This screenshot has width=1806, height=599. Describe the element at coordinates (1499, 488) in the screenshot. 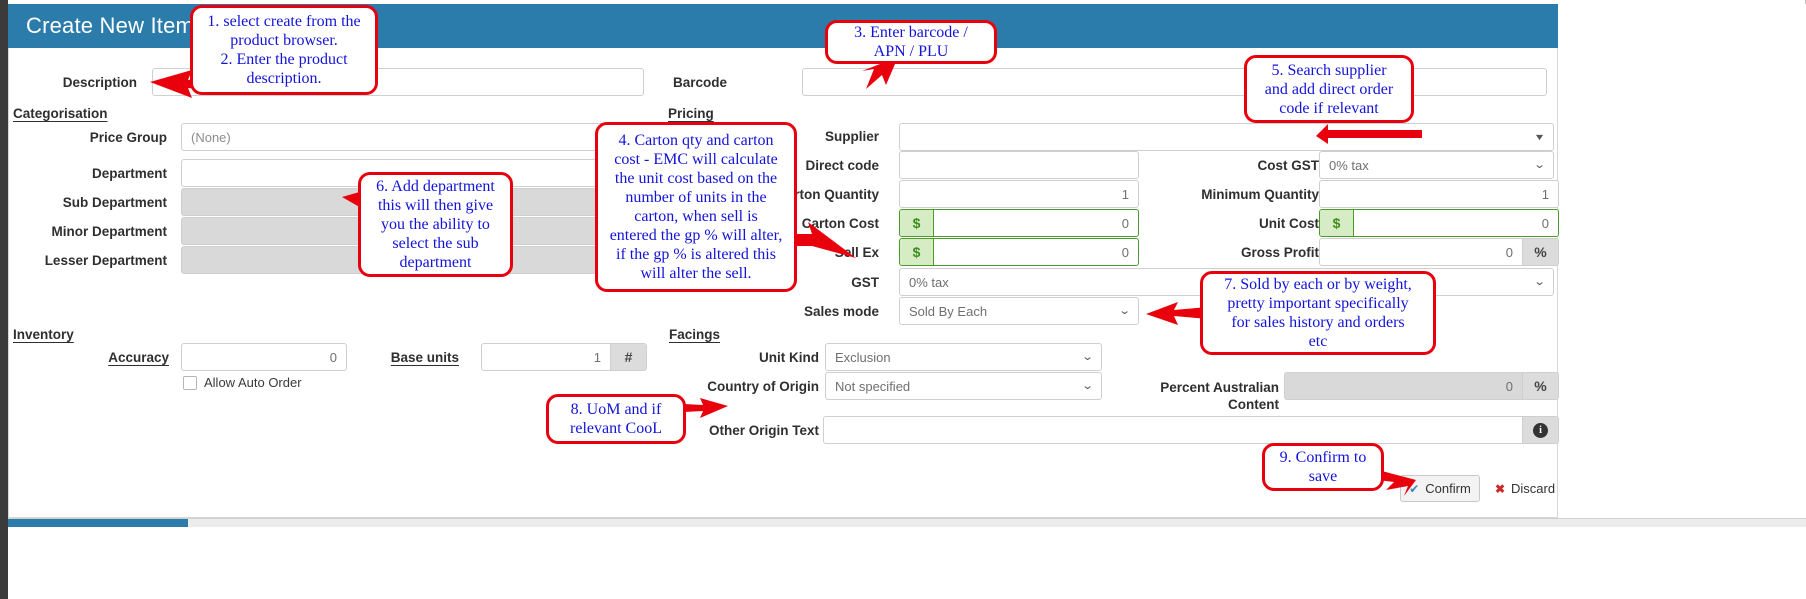

I see `cross-icon: ✖` at that location.